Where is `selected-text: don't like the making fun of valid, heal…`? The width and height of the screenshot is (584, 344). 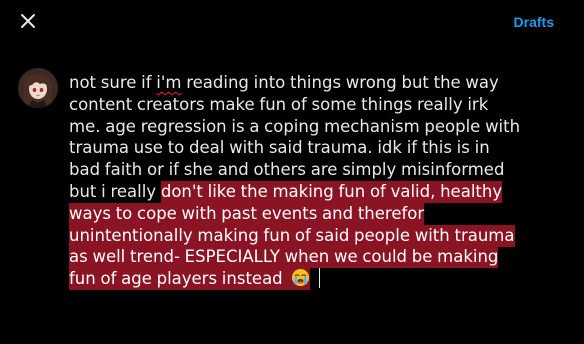 selected-text: don't like the making fun of valid, heal… is located at coordinates (331, 191).